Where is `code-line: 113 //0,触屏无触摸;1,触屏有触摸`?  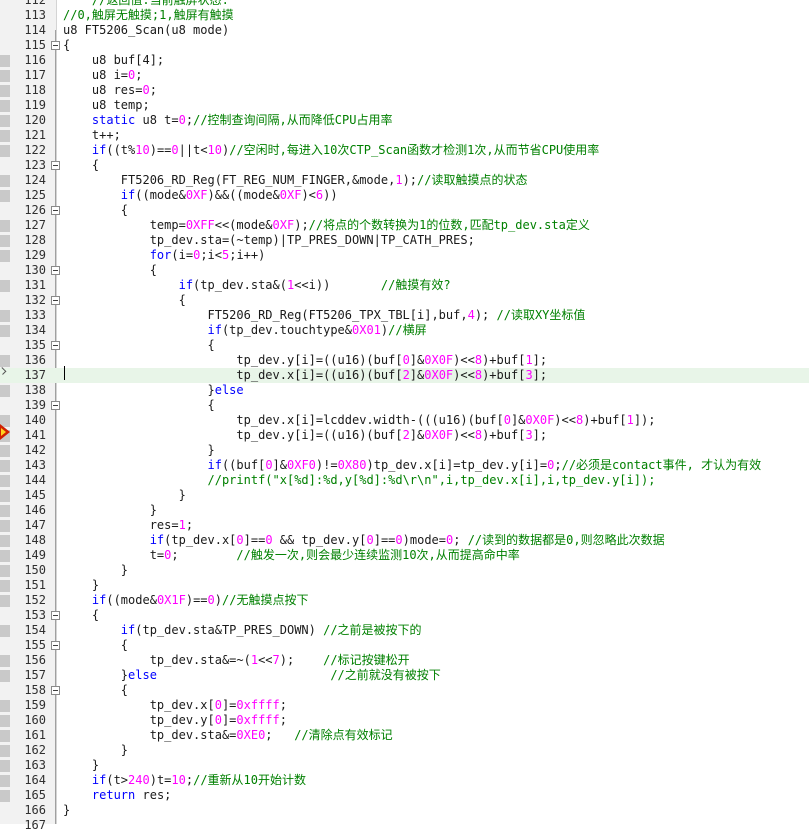
code-line: 113 //0,触屏无触摸;1,触屏有触摸 is located at coordinates (404, 15).